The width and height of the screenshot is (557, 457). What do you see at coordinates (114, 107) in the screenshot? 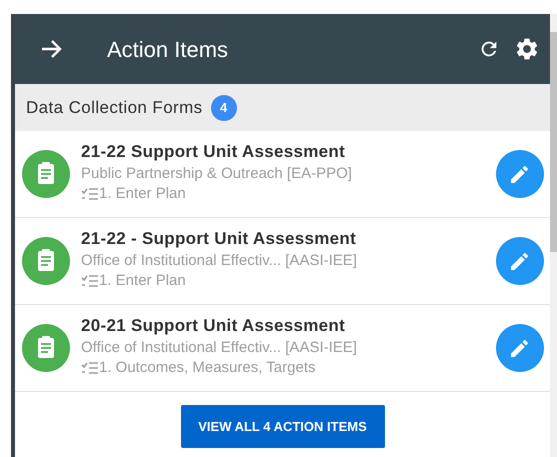
I see `section-title: Data Collection Forms` at bounding box center [114, 107].